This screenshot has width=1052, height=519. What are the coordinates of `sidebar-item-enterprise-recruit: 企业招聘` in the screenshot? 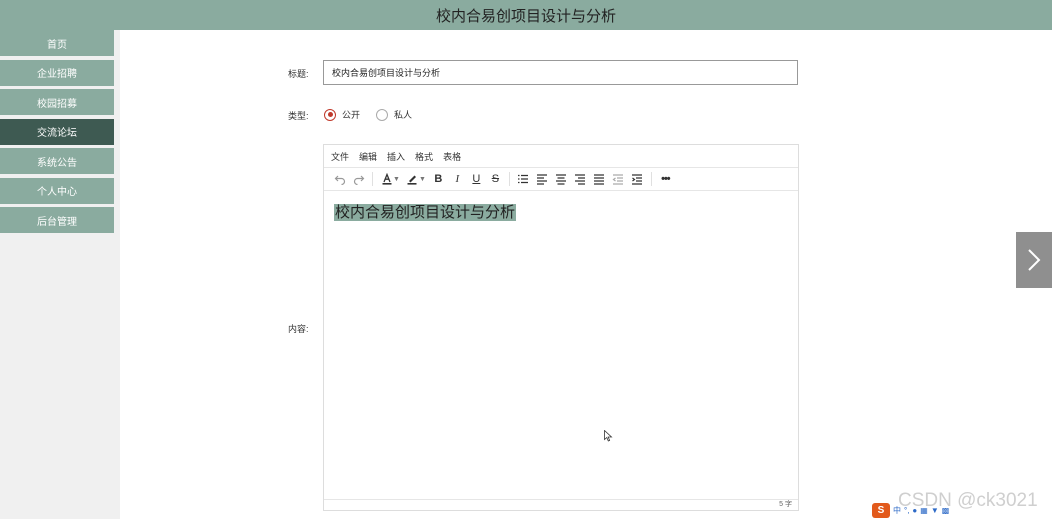 It's located at (57, 72).